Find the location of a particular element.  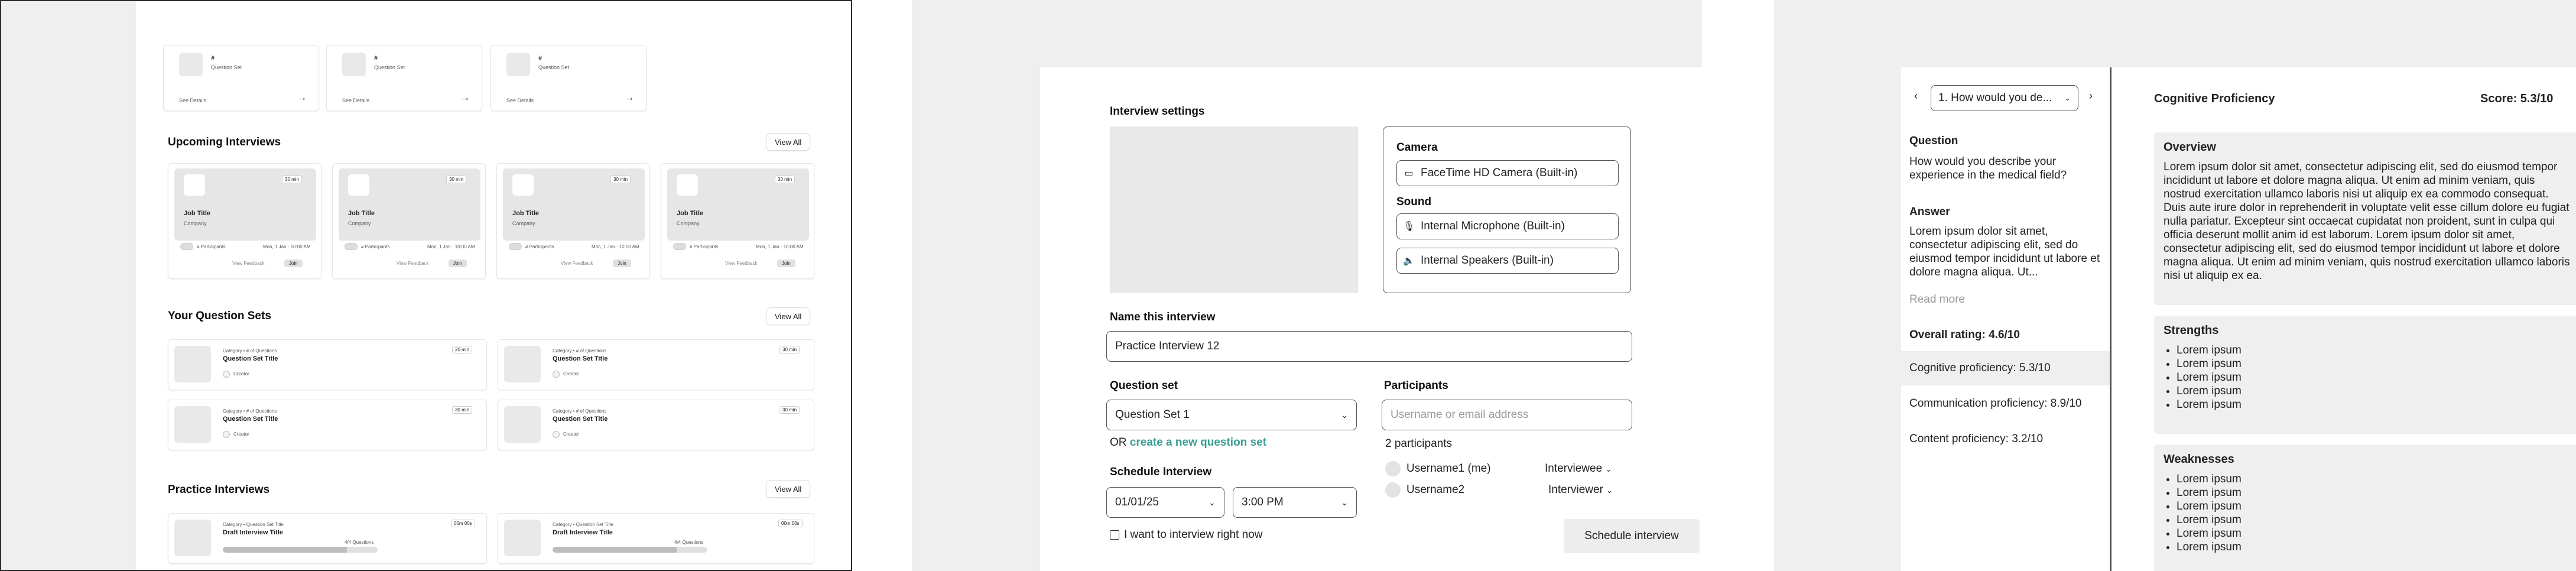

score-item-communication: Communication proficiency: 8.9/10 is located at coordinates (2005, 404).